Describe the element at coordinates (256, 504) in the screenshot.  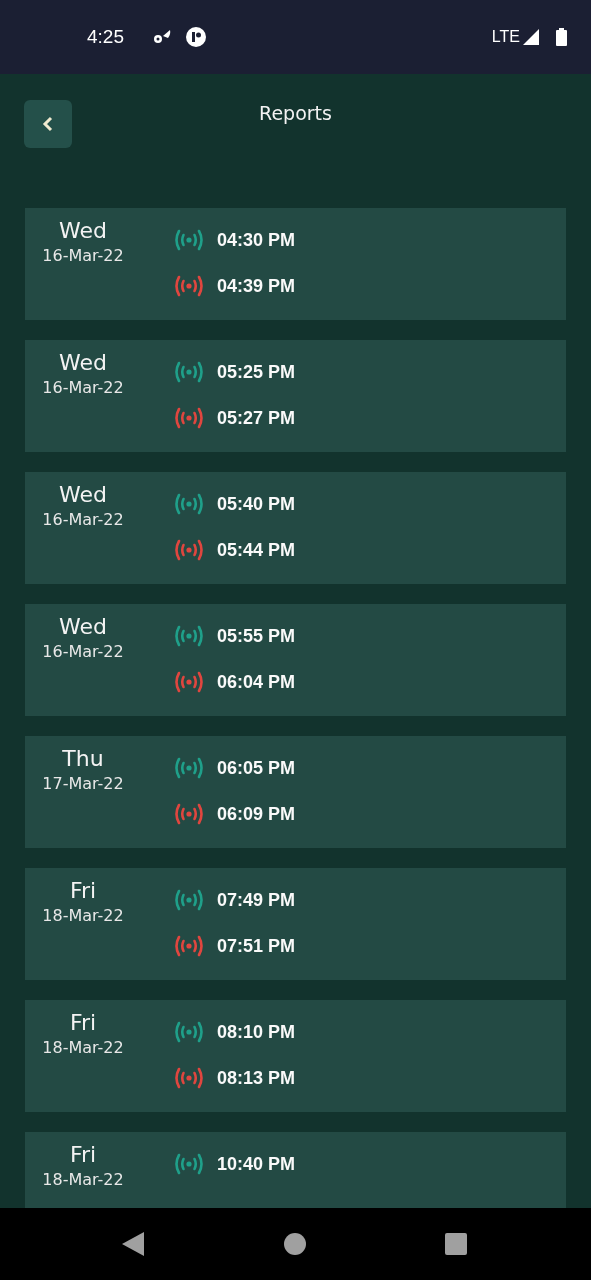
I see `report-time: 05:40 PM` at that location.